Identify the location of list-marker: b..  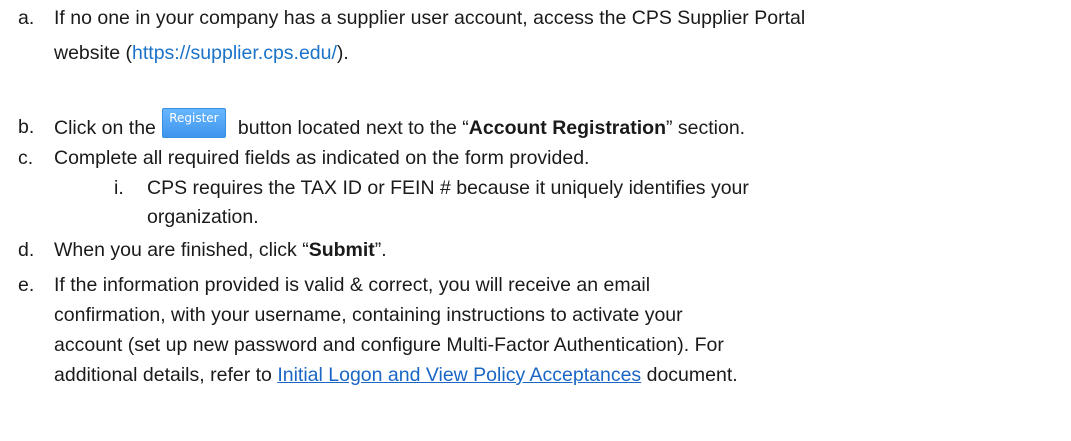
(26, 127).